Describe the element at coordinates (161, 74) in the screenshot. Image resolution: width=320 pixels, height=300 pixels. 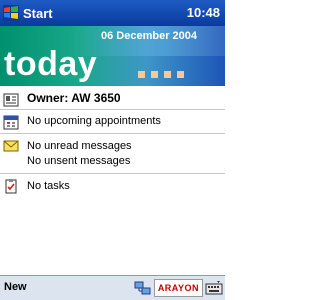
I see `banner-squares` at that location.